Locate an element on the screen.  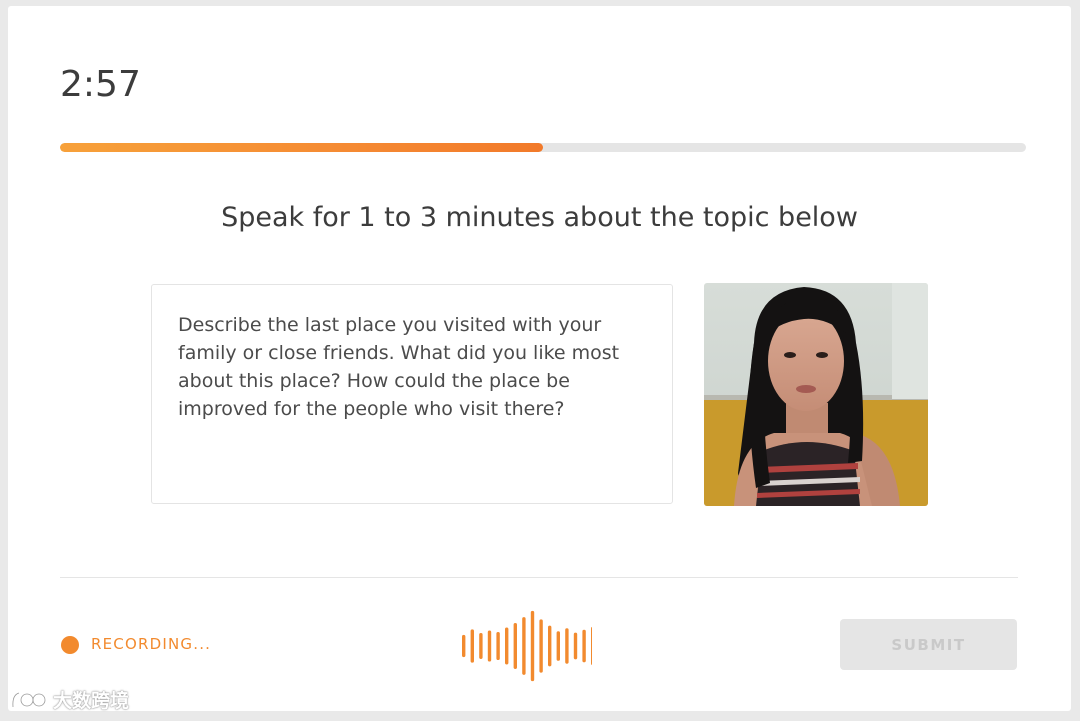
recording-dot-icon is located at coordinates (70, 645).